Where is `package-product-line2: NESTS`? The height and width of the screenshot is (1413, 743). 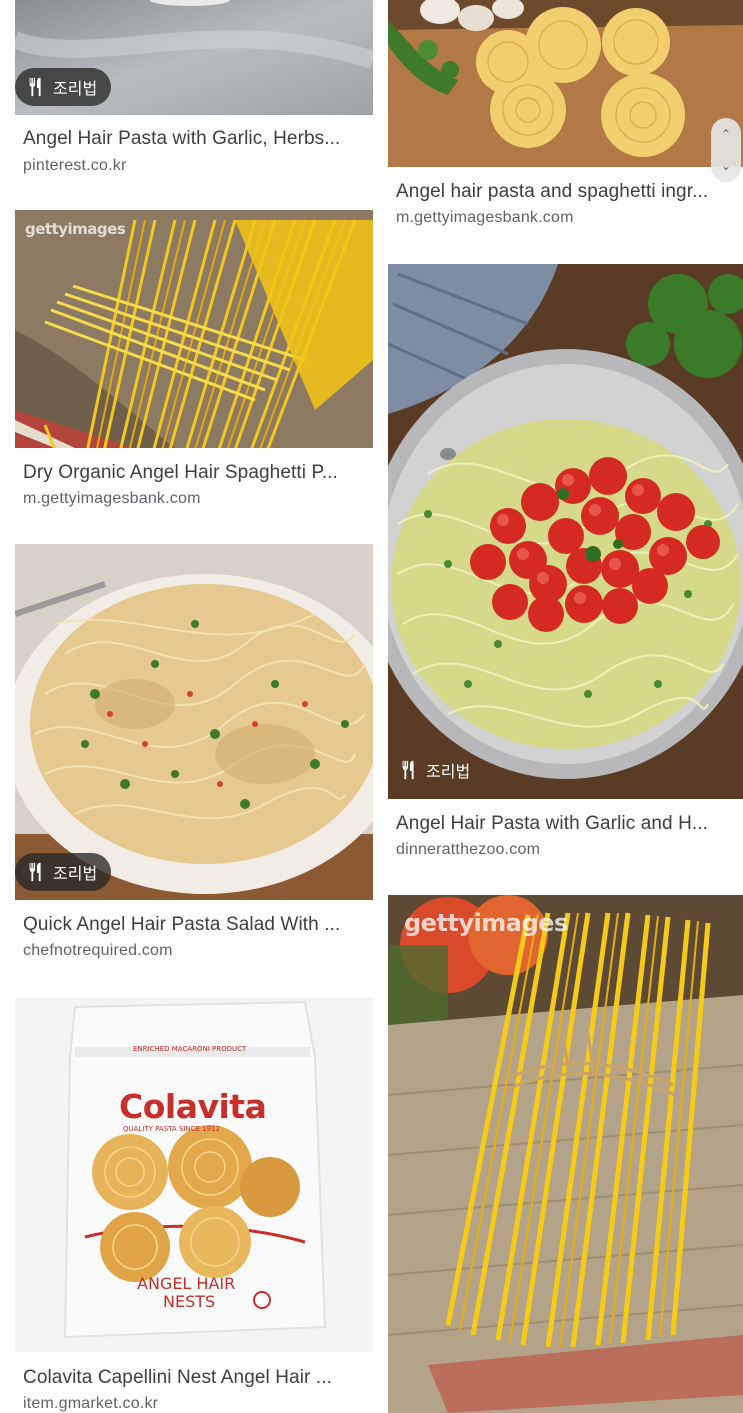
package-product-line2: NESTS is located at coordinates (189, 1301).